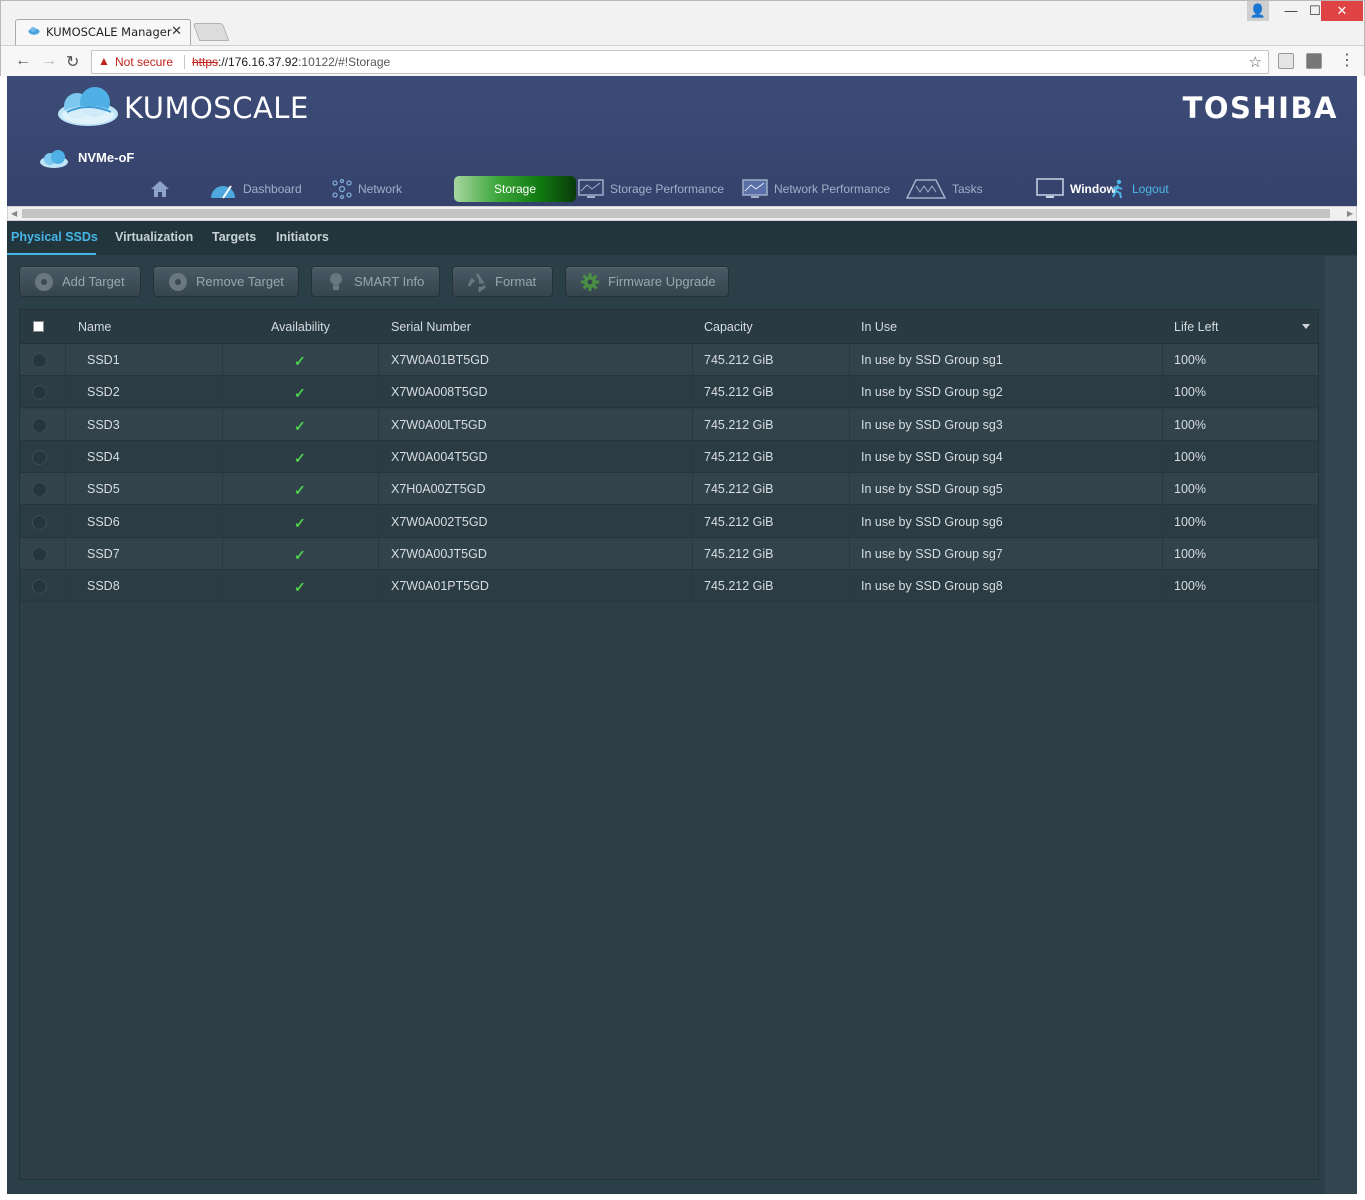 This screenshot has width=1365, height=1200. I want to click on page-horizontal-scrollbar: ◀ ▶, so click(682, 213).